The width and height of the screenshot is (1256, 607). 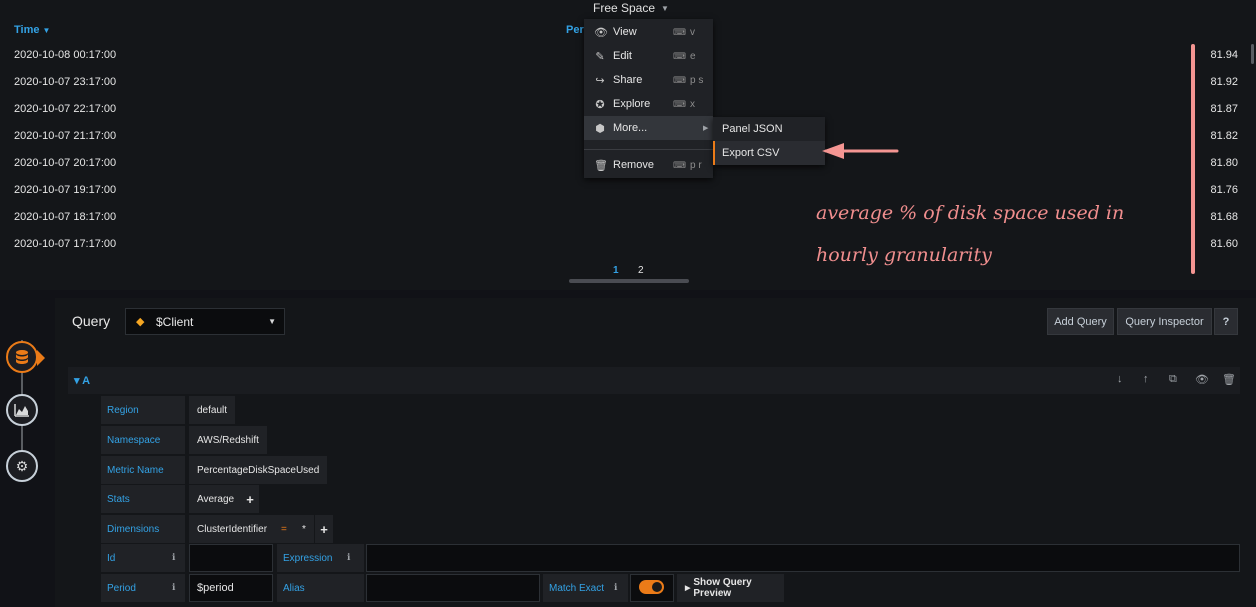 What do you see at coordinates (1120, 379) in the screenshot?
I see `move-down-icon: ↓` at bounding box center [1120, 379].